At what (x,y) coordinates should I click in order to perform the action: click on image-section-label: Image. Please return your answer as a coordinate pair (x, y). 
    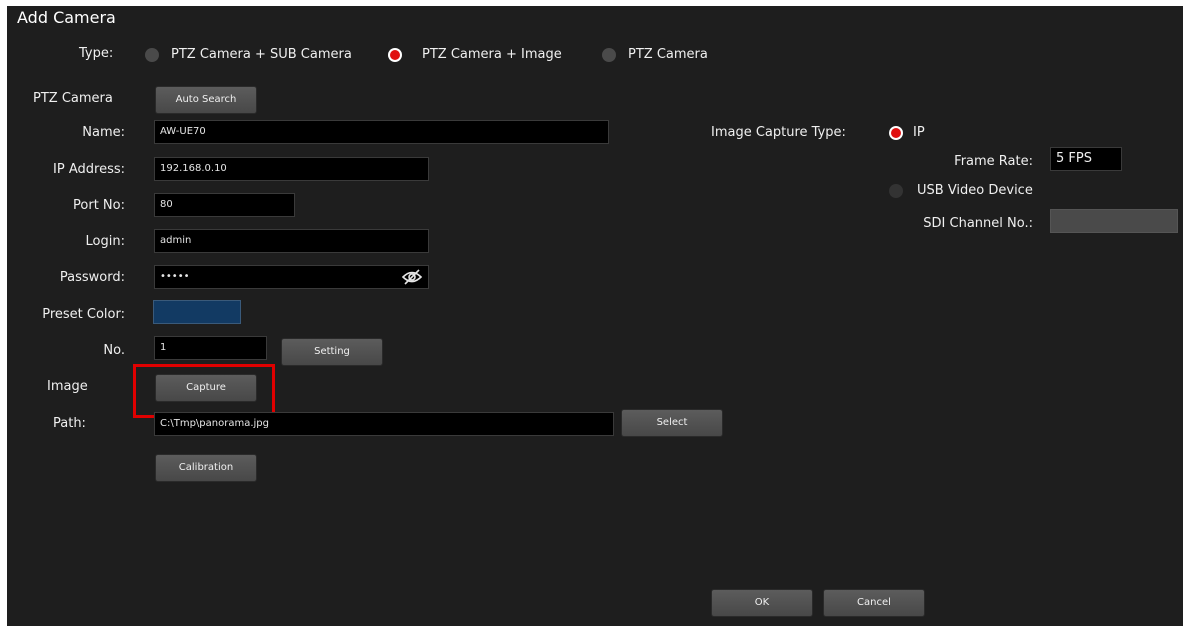
    Looking at the image, I should click on (67, 386).